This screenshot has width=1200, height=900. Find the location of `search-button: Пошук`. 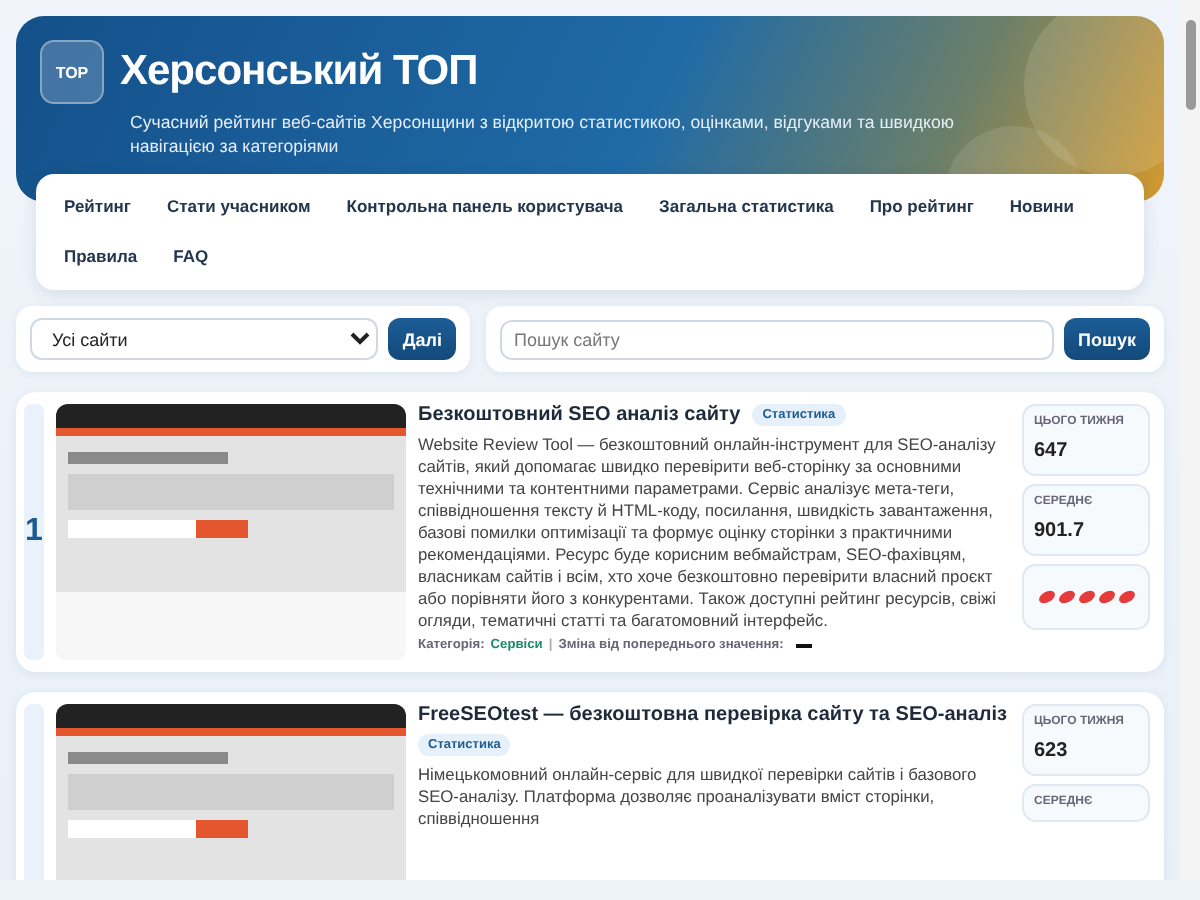

search-button: Пошук is located at coordinates (1107, 339).